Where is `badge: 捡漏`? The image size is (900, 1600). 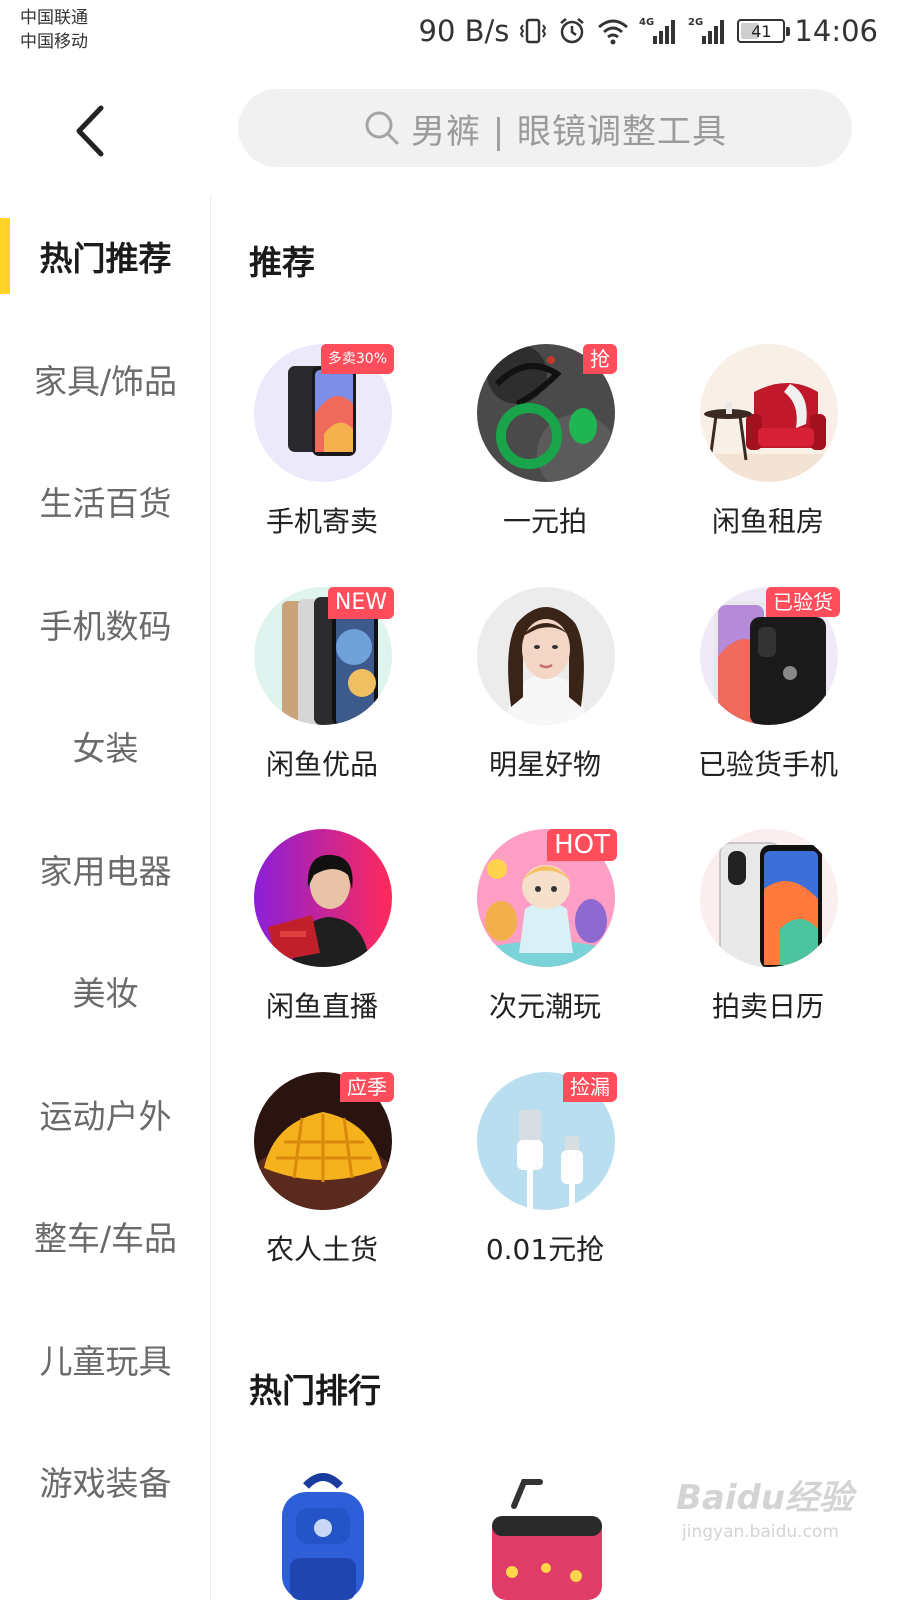 badge: 捡漏 is located at coordinates (590, 1087).